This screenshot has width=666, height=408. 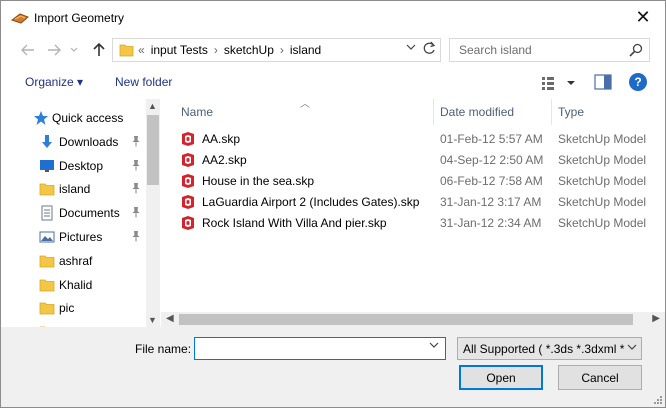 What do you see at coordinates (81, 165) in the screenshot?
I see `sidebar-item-label: Desktop` at bounding box center [81, 165].